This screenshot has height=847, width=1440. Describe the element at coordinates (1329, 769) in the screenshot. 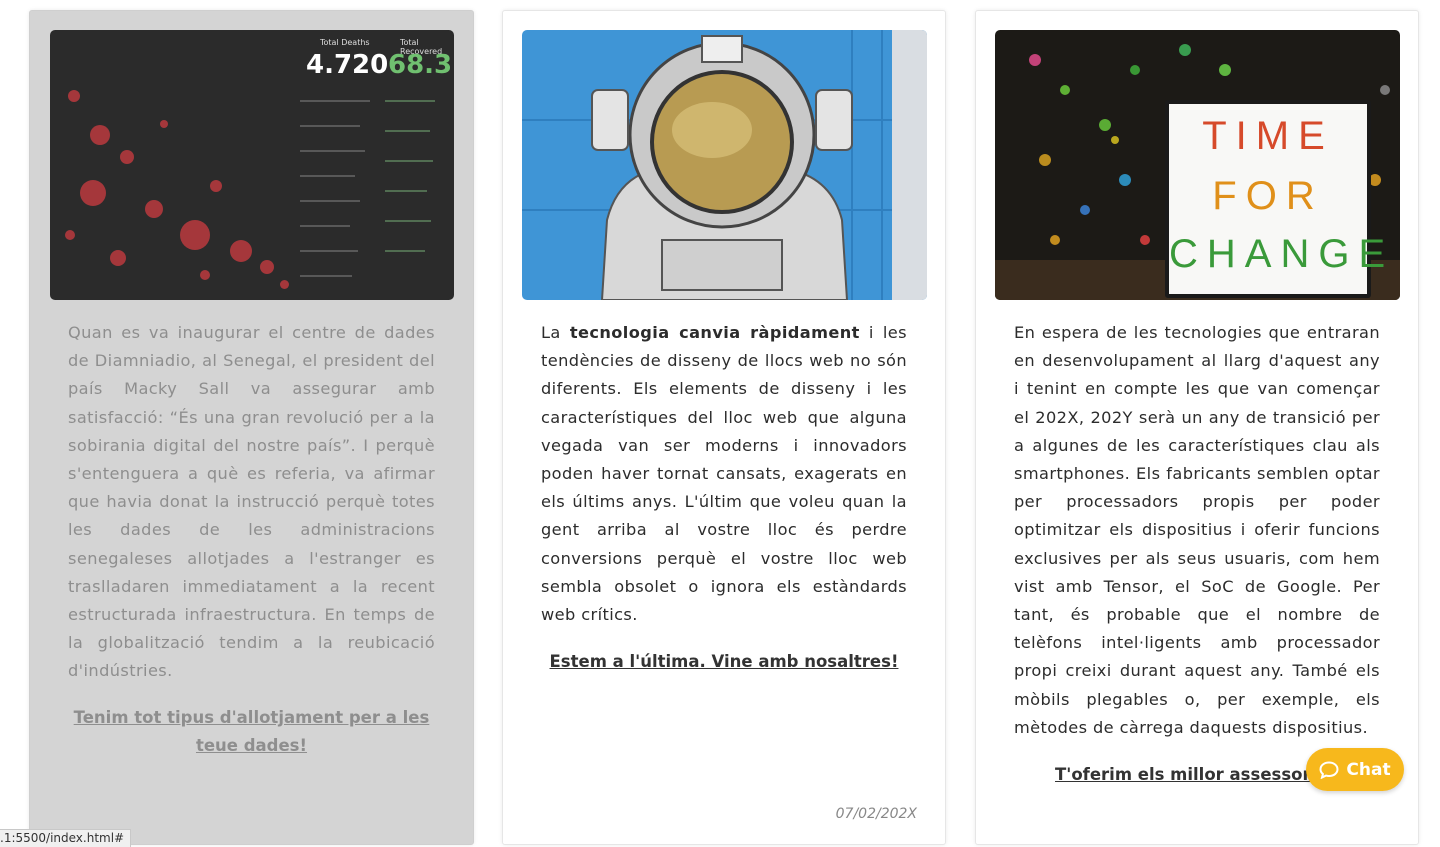

I see `chat-bubble-icon` at that location.